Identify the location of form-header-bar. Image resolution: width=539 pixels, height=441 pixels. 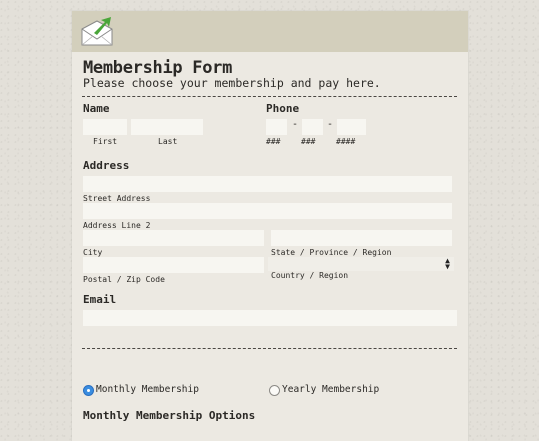
(270, 31).